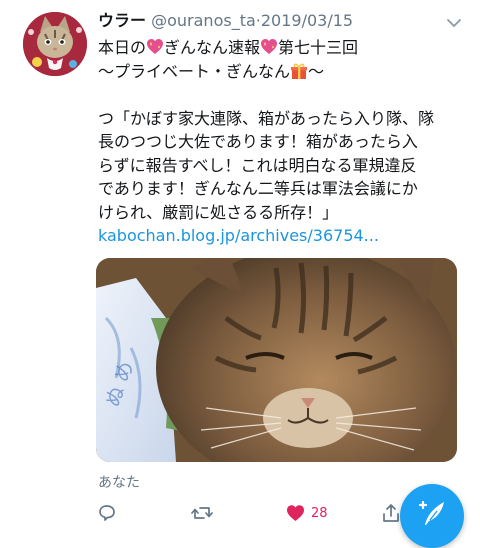 Image resolution: width=480 pixels, height=548 pixels. I want to click on tweet-body-line: 長のつつじ大佐であります！箱があったら入, so click(258, 141).